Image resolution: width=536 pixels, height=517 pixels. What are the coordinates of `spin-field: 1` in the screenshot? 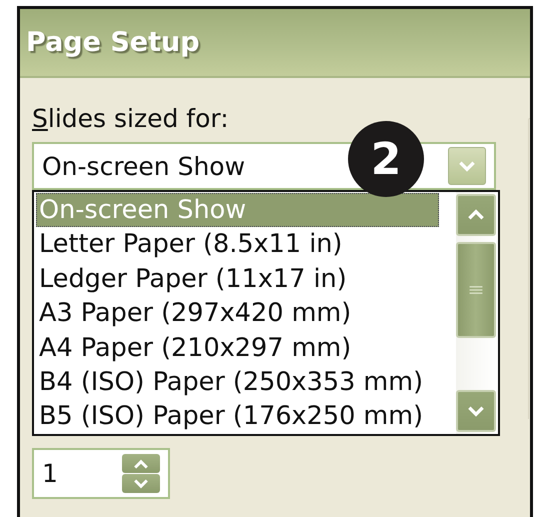 It's located at (101, 473).